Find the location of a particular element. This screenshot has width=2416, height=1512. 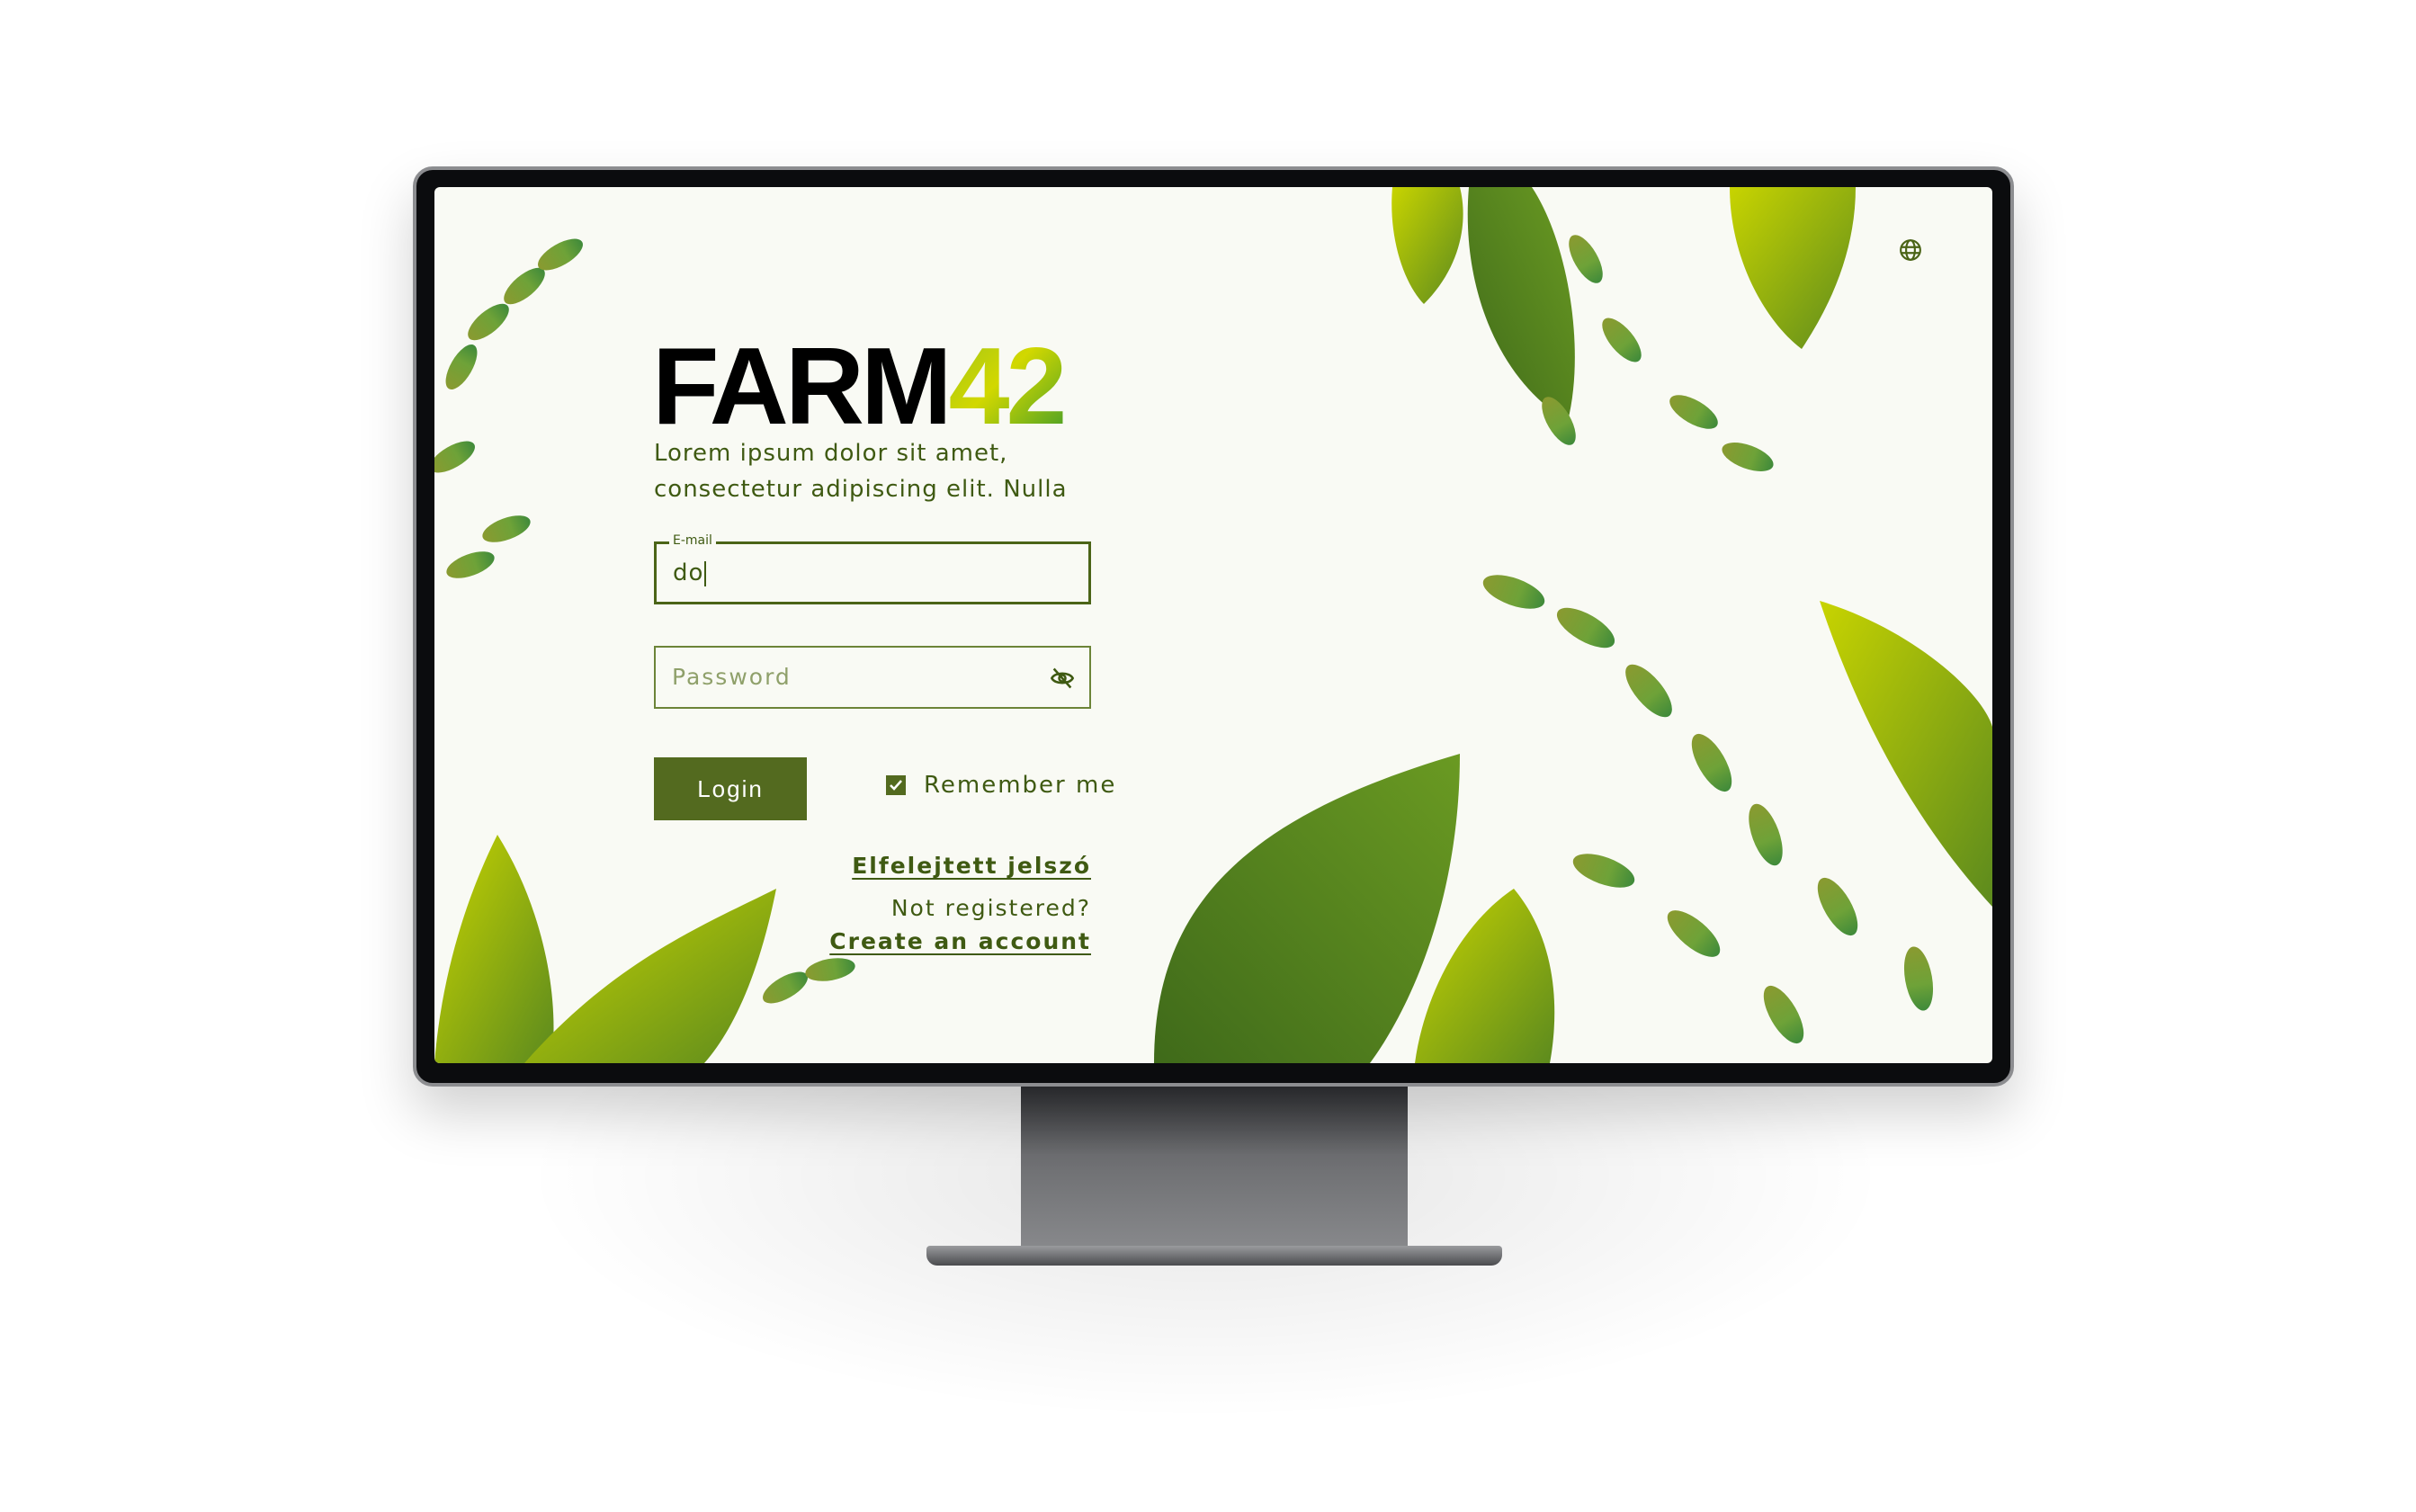

bottom-center-leaves is located at coordinates (1354, 908).